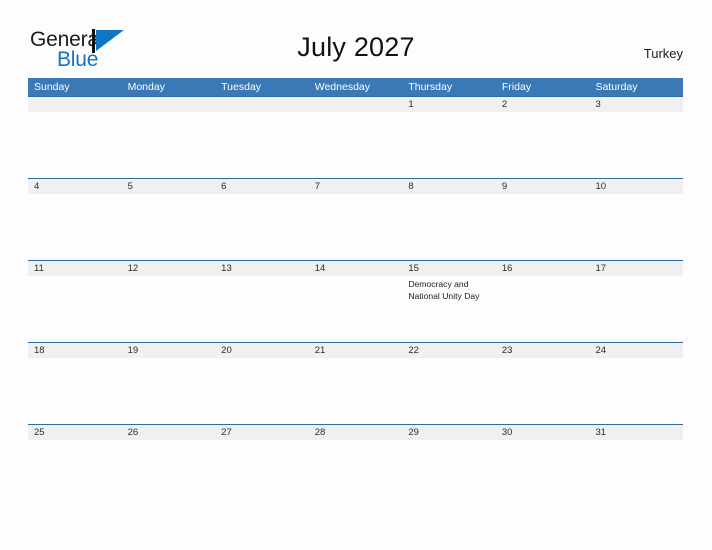 Image resolution: width=712 pixels, height=550 pixels. I want to click on weekday-header-wednesday: Wednesday, so click(342, 87).